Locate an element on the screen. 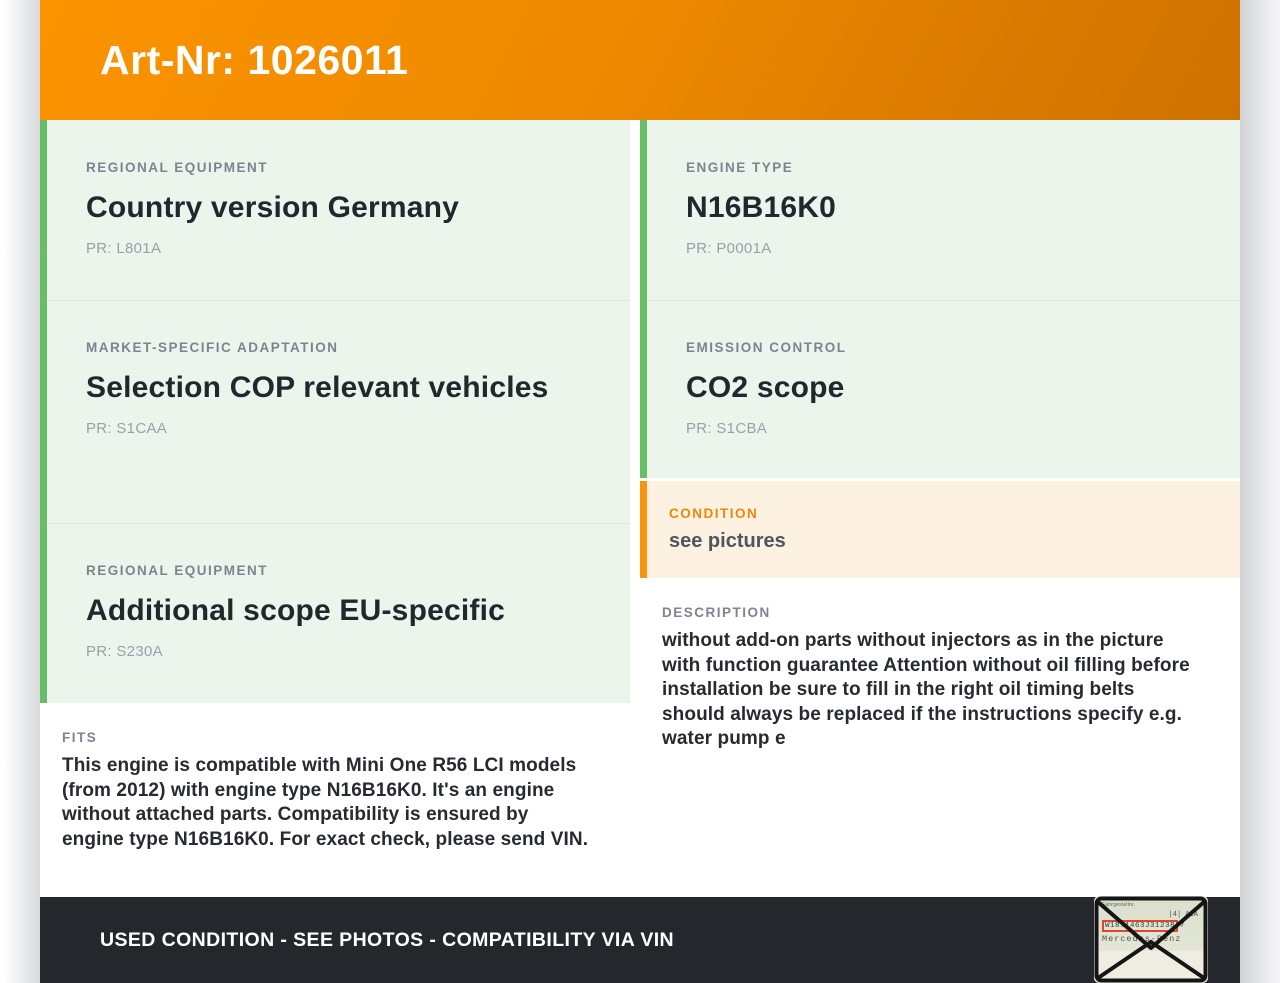 This screenshot has width=1280, height=983. spec-value: Country version Germany is located at coordinates (273, 207).